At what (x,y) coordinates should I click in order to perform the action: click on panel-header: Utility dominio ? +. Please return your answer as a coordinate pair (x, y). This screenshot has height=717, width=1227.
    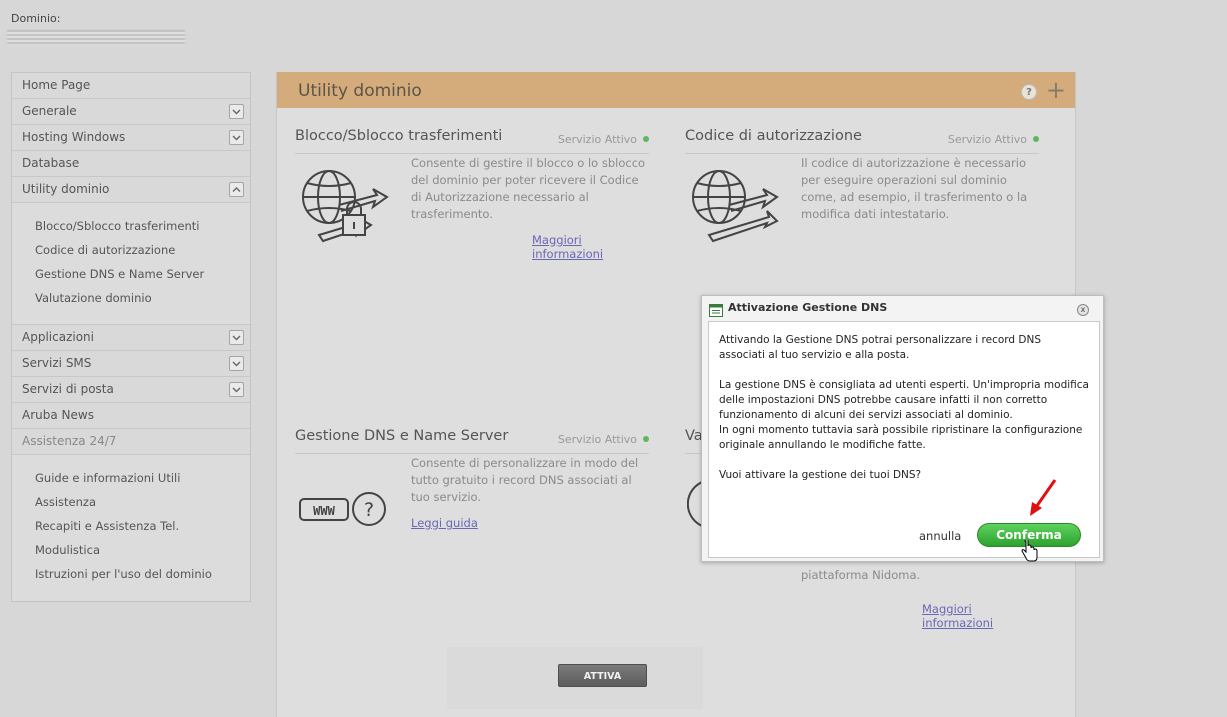
    Looking at the image, I should click on (676, 90).